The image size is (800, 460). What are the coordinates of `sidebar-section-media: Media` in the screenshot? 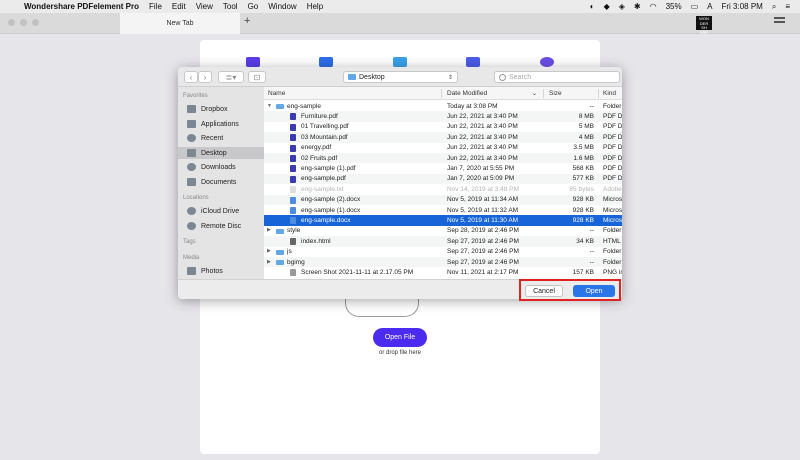 It's located at (191, 258).